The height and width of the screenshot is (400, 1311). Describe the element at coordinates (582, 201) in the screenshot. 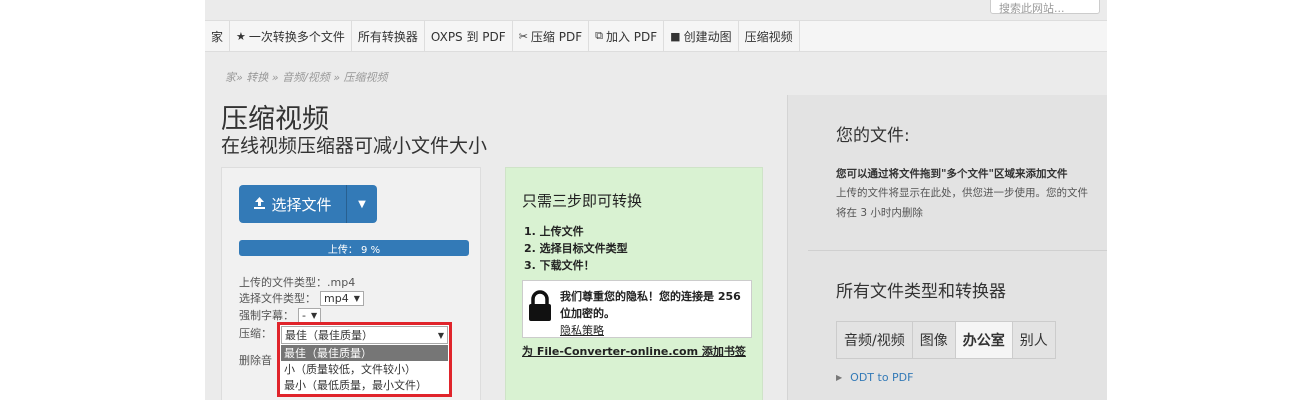

I see `steps-title: 只需三步即可转换` at that location.